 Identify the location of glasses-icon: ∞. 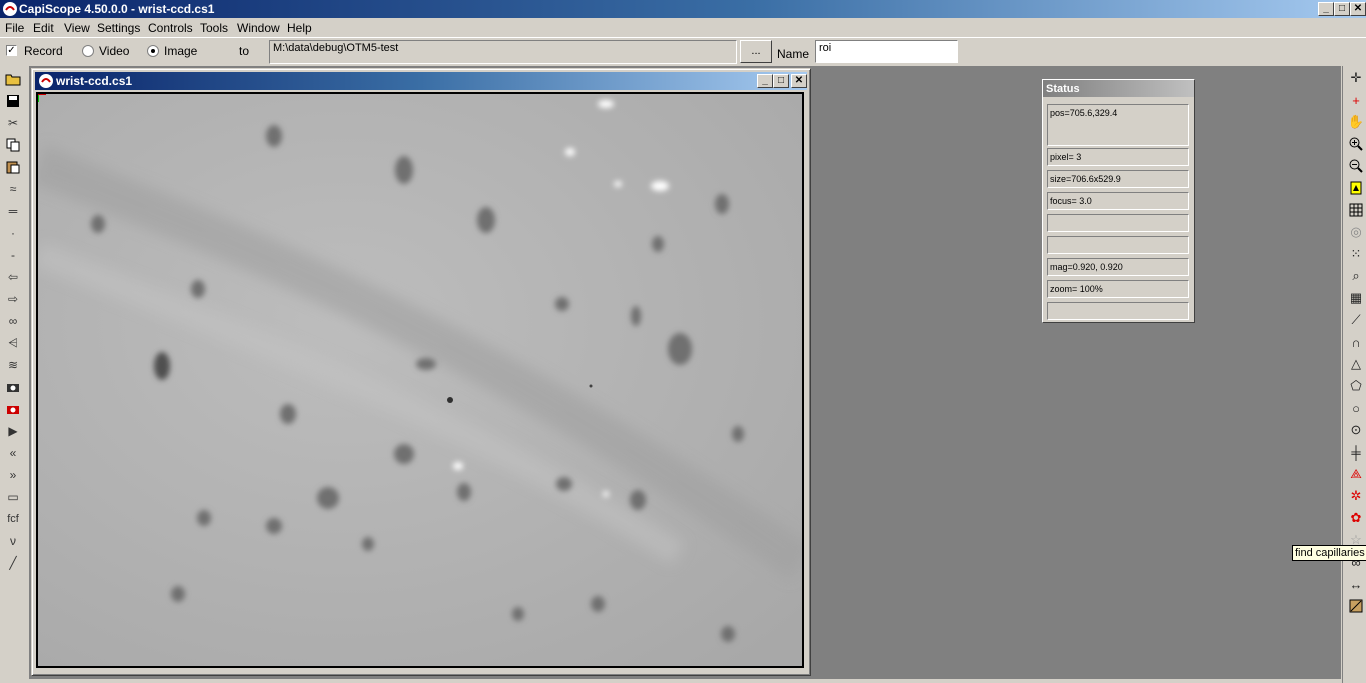
(13, 321).